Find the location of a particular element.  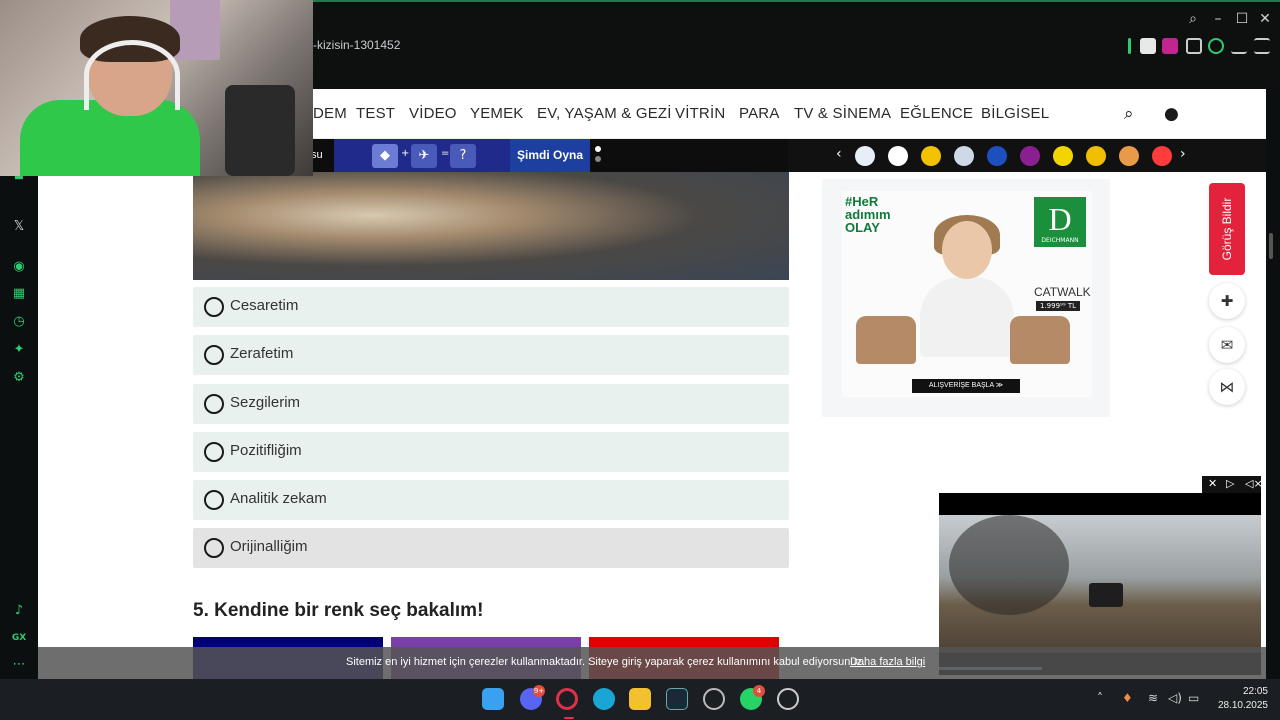

question-slot: ? is located at coordinates (463, 156).